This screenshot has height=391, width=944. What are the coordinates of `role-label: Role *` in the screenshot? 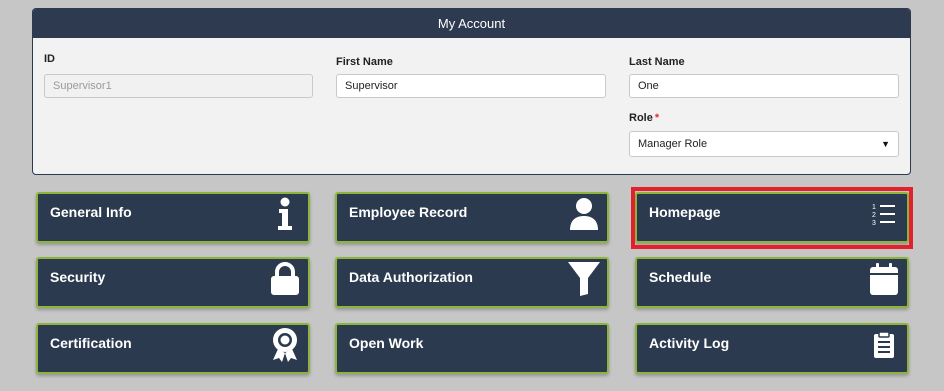 It's located at (644, 118).